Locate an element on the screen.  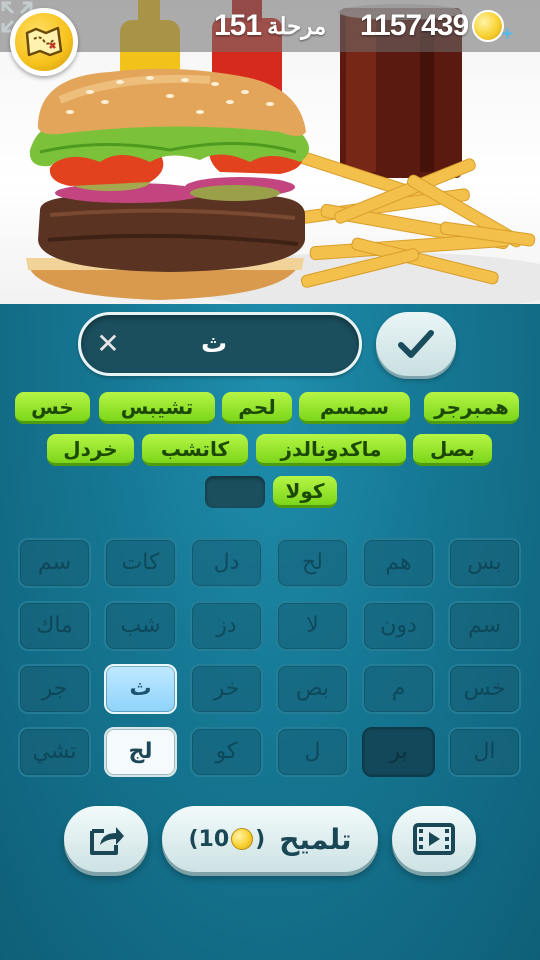
letter-tile: لا is located at coordinates (312, 626).